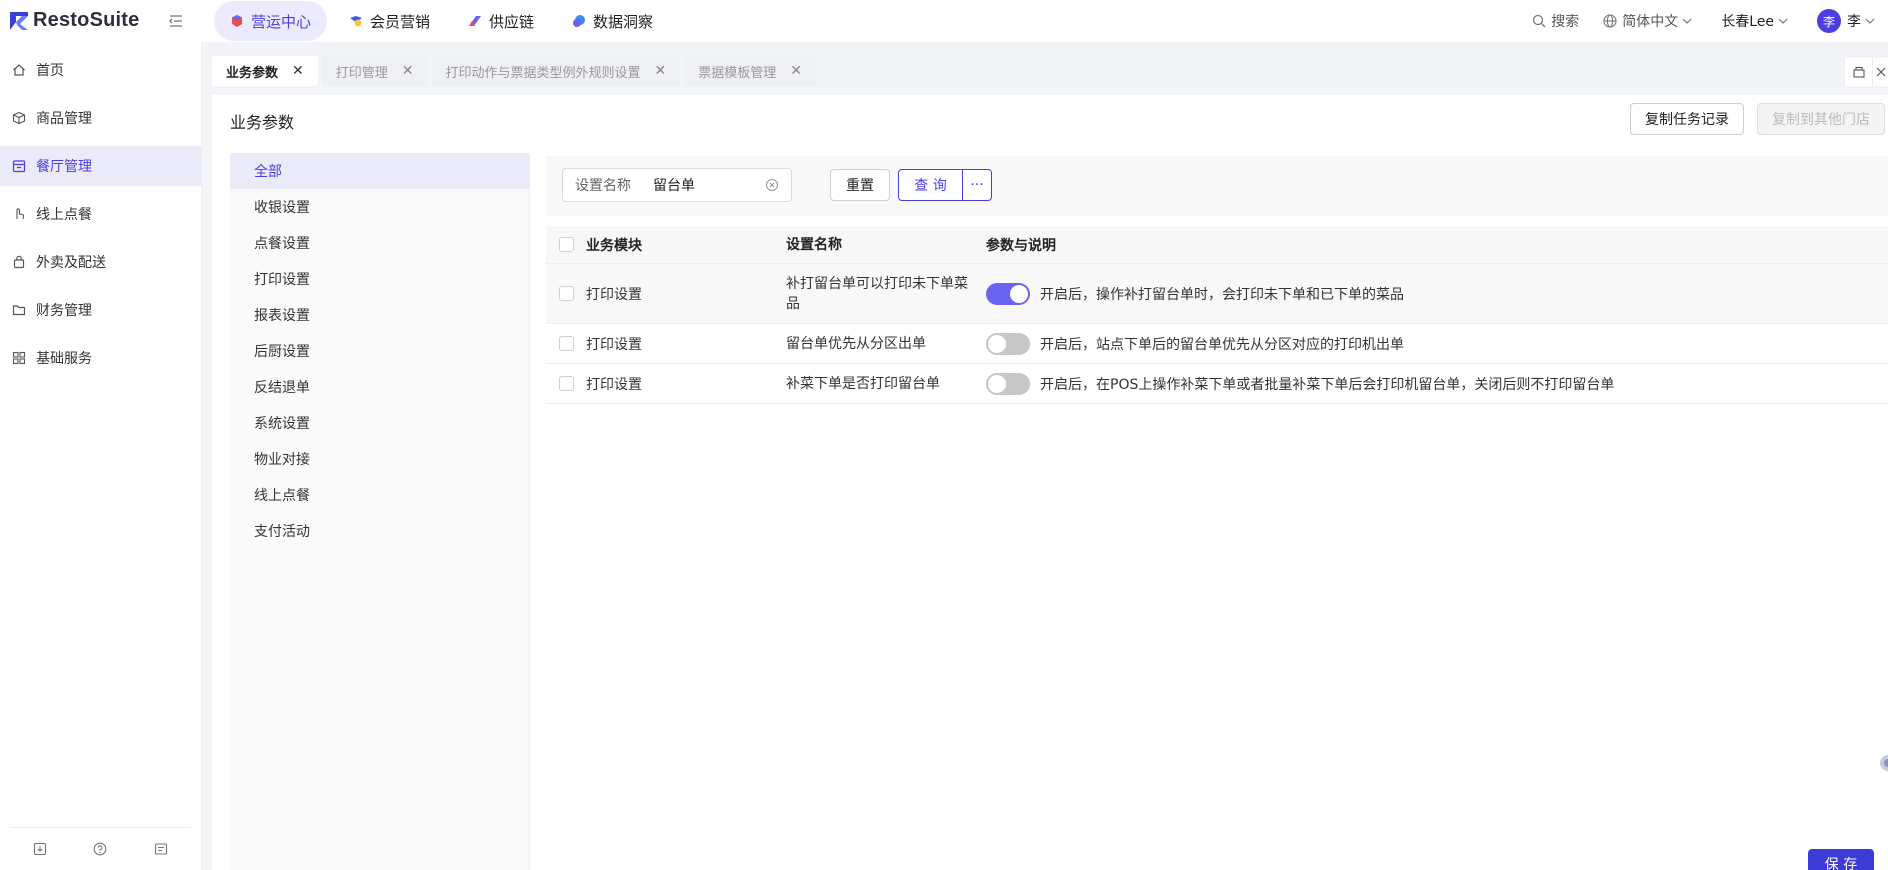 The image size is (1888, 870). I want to click on topnav-label: 会员营销, so click(400, 21).